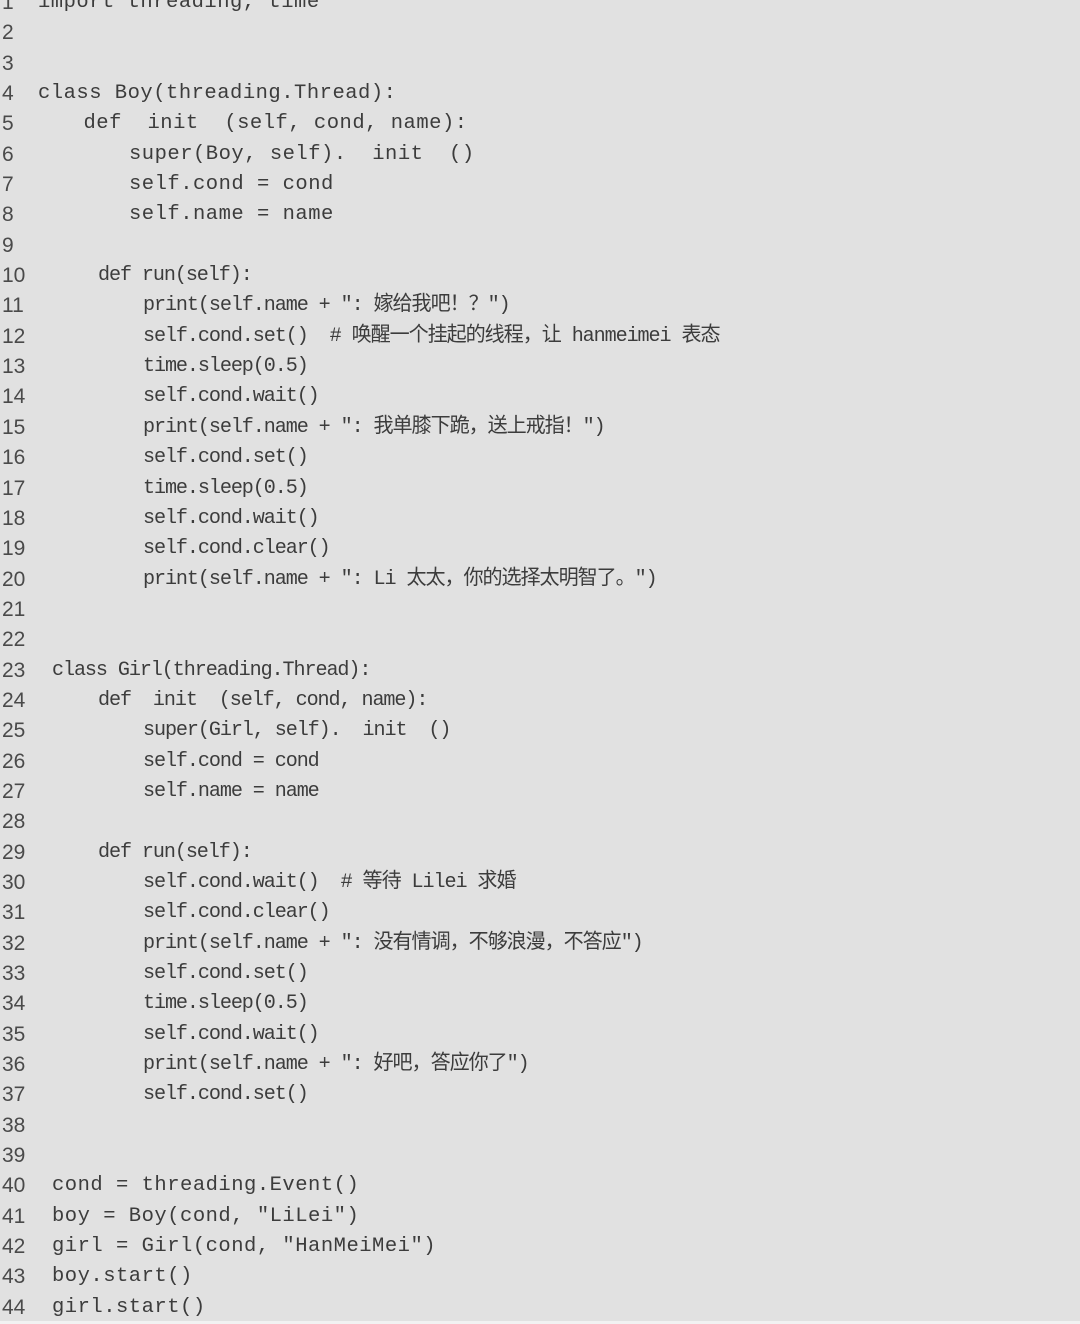 The width and height of the screenshot is (1080, 1324). Describe the element at coordinates (14, 700) in the screenshot. I see `line-number: 24` at that location.